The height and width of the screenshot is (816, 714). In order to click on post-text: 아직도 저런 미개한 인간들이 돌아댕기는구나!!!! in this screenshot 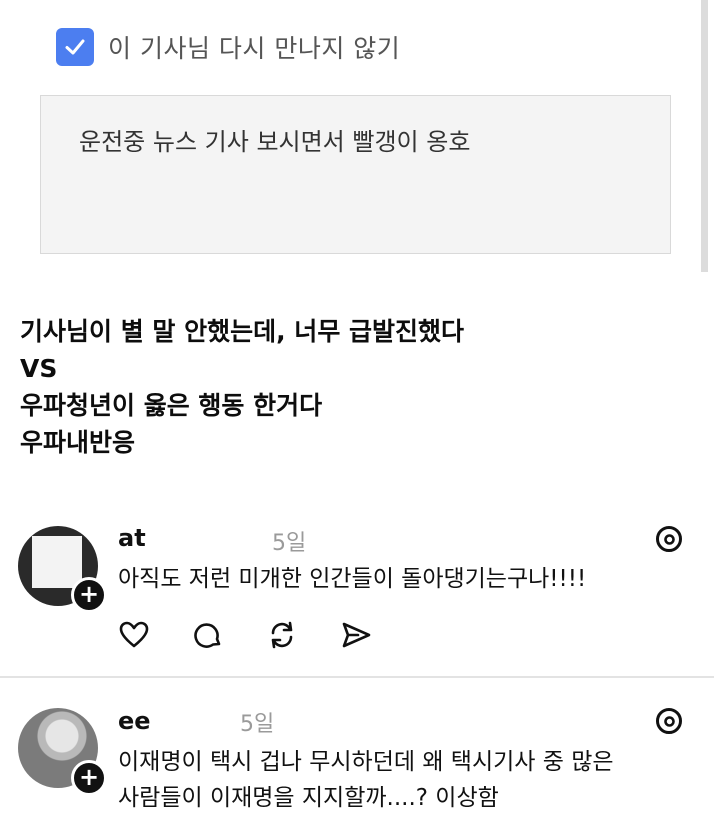, I will do `click(352, 579)`.